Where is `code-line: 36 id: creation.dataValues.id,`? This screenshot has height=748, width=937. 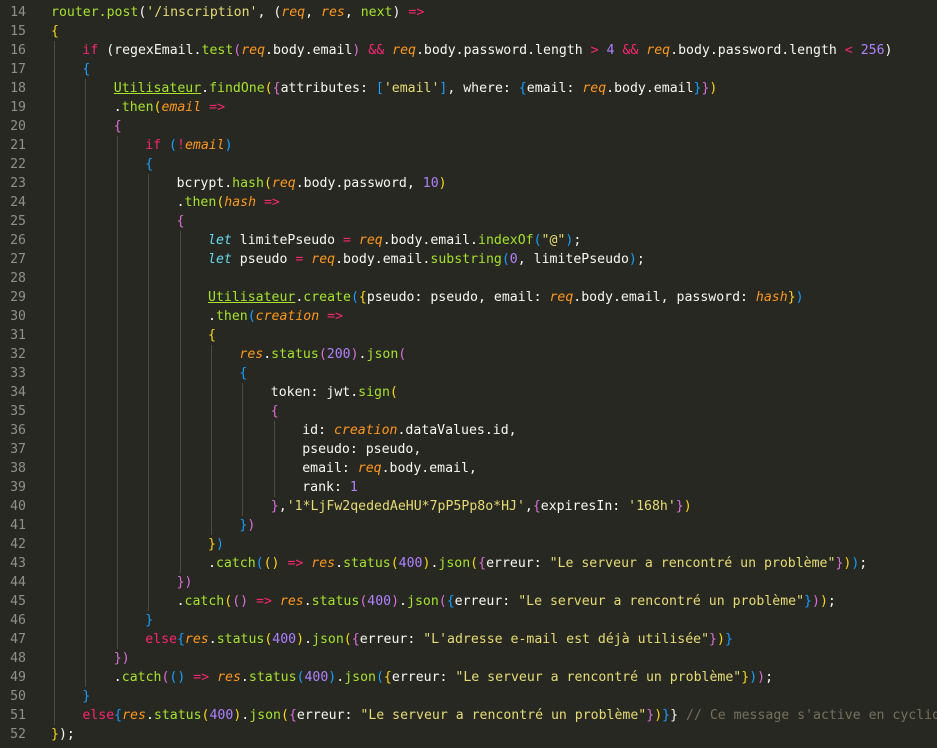 code-line: 36 id: creation.dataValues.id, is located at coordinates (468, 430).